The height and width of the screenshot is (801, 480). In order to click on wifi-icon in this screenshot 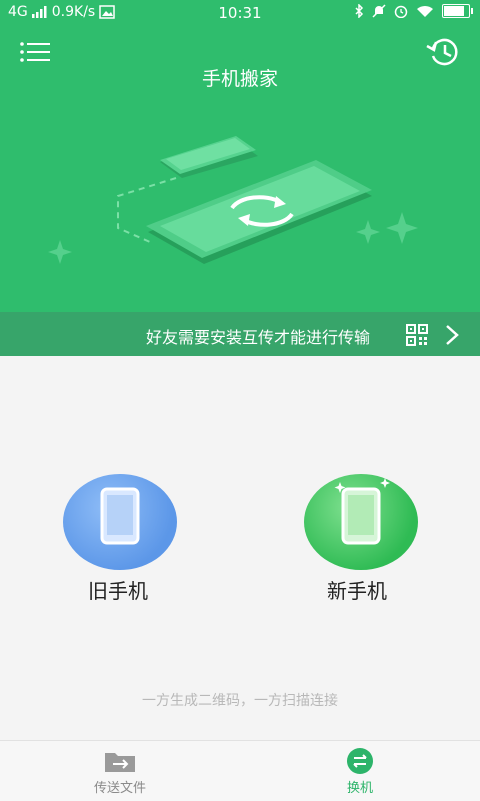, I will do `click(425, 11)`.